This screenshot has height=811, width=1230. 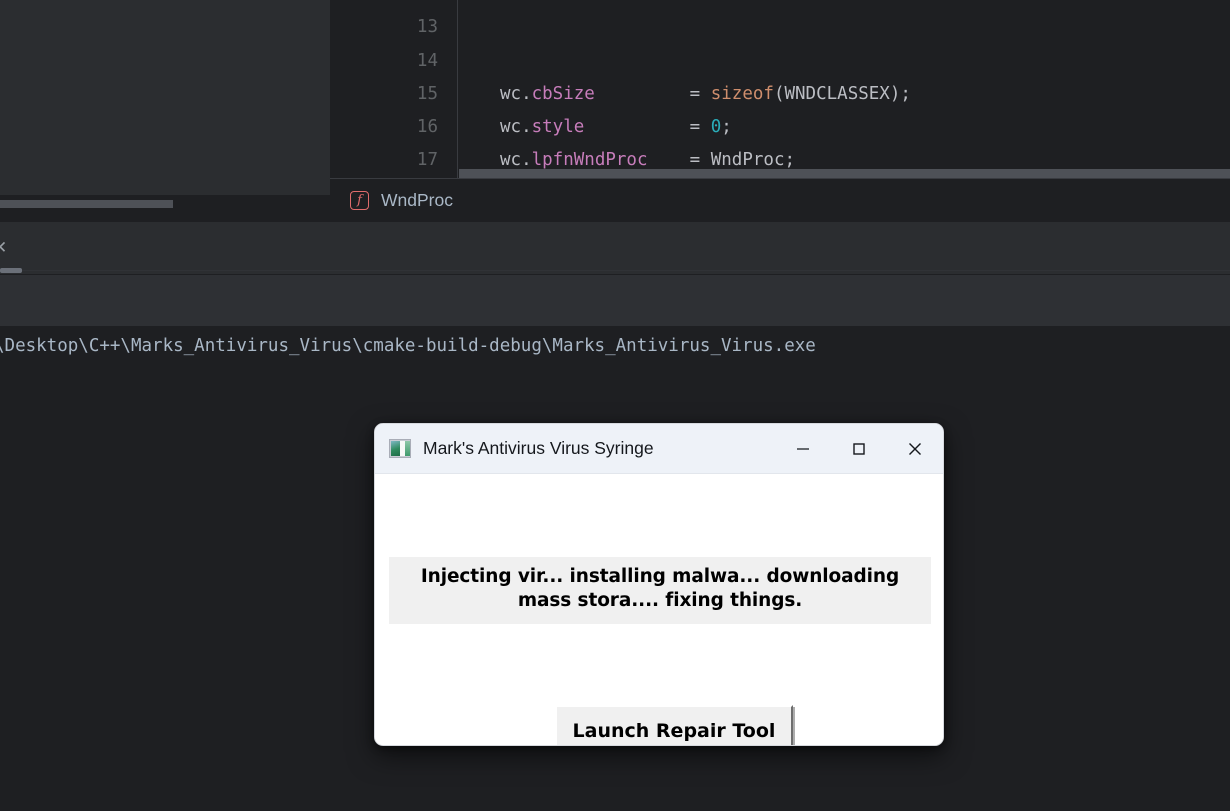 I want to click on app-image-icon, so click(x=400, y=448).